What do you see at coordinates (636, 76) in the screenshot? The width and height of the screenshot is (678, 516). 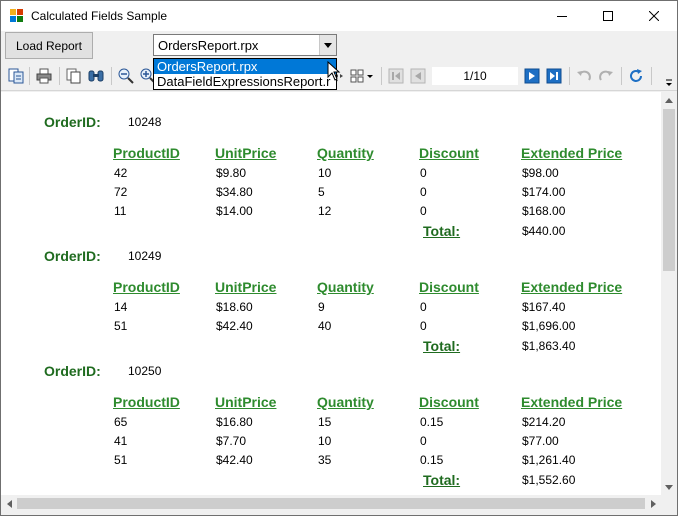 I see `refresh-button` at bounding box center [636, 76].